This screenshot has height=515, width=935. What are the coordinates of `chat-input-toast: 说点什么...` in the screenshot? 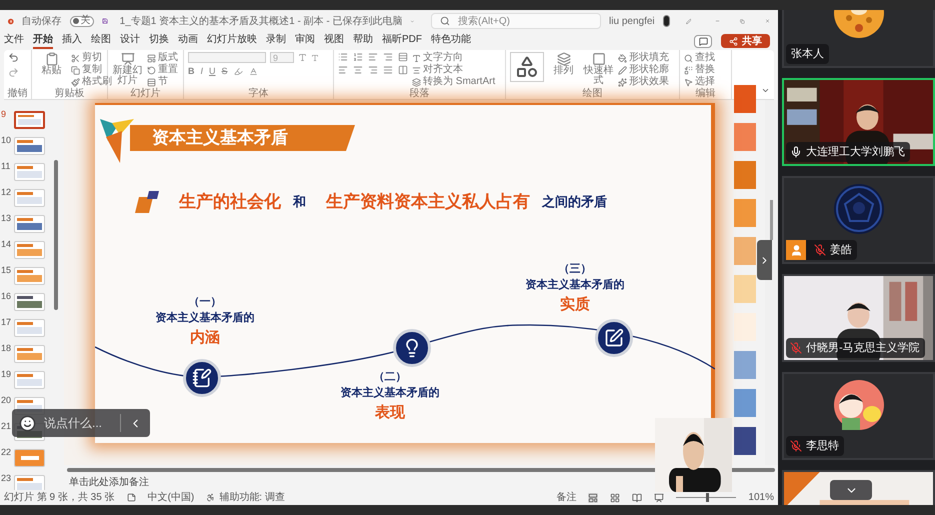 It's located at (81, 423).